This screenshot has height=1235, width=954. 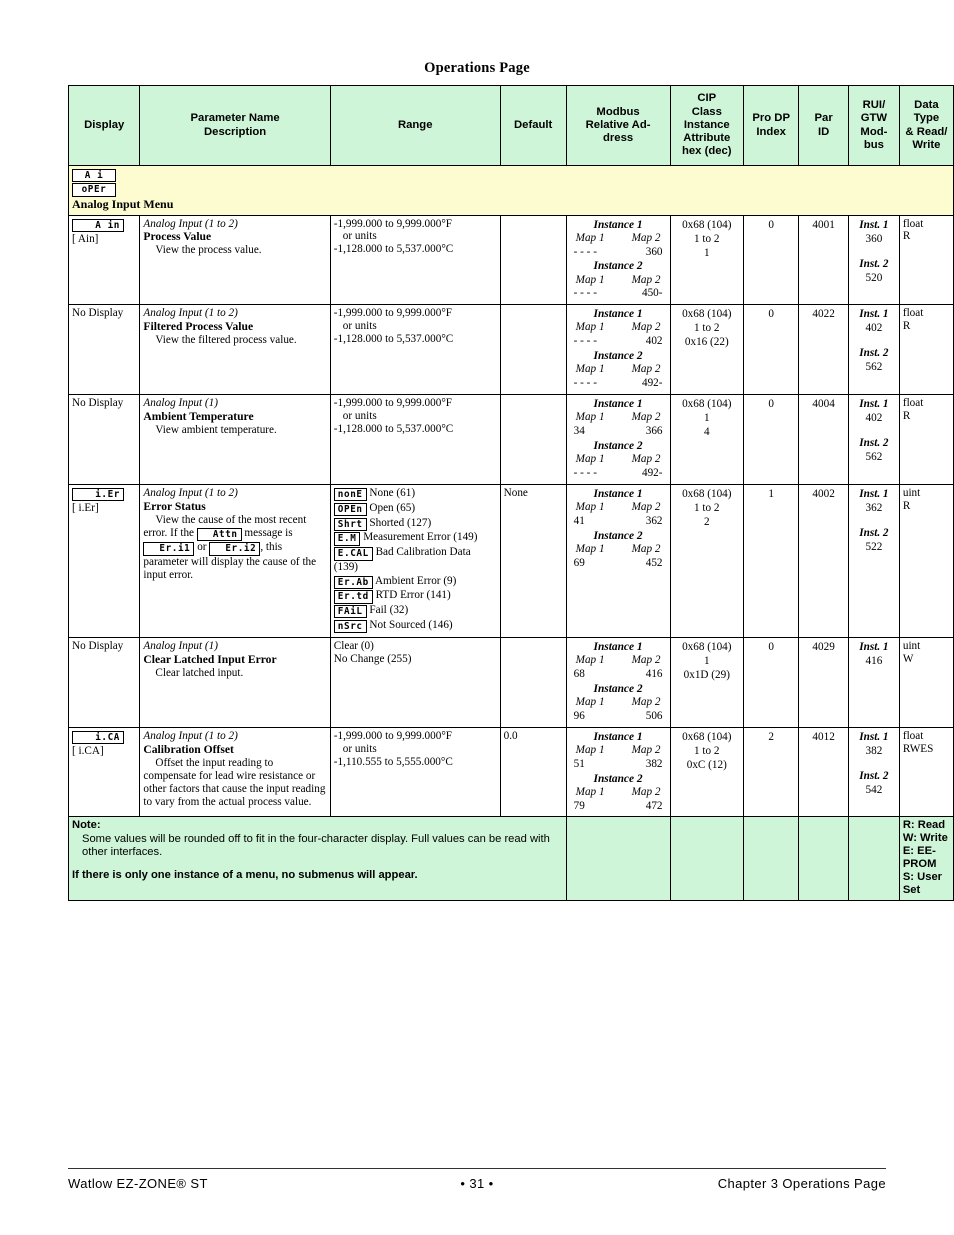 I want to click on seg-display-glyph: Er.td, so click(x=353, y=597).